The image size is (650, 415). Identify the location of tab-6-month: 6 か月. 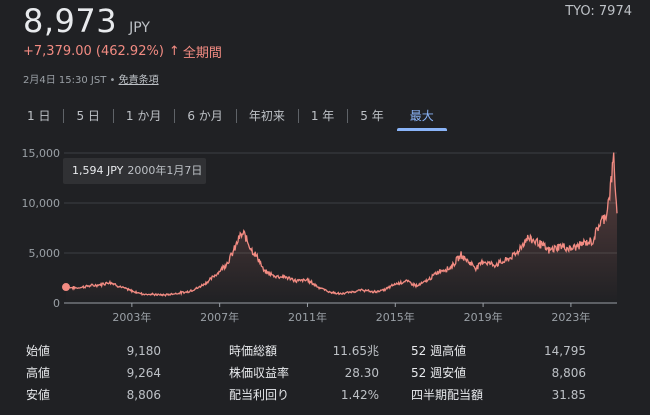
(204, 116).